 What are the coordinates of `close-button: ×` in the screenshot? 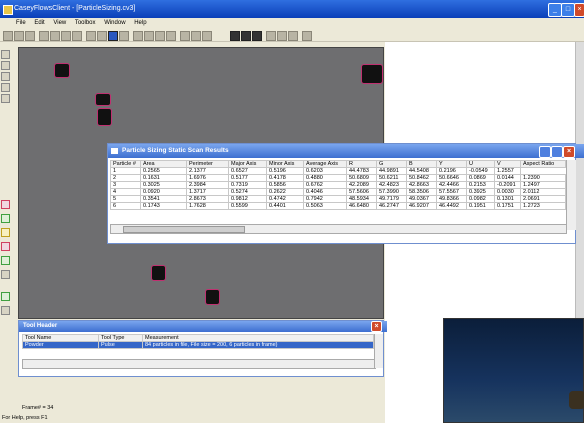 It's located at (579, 10).